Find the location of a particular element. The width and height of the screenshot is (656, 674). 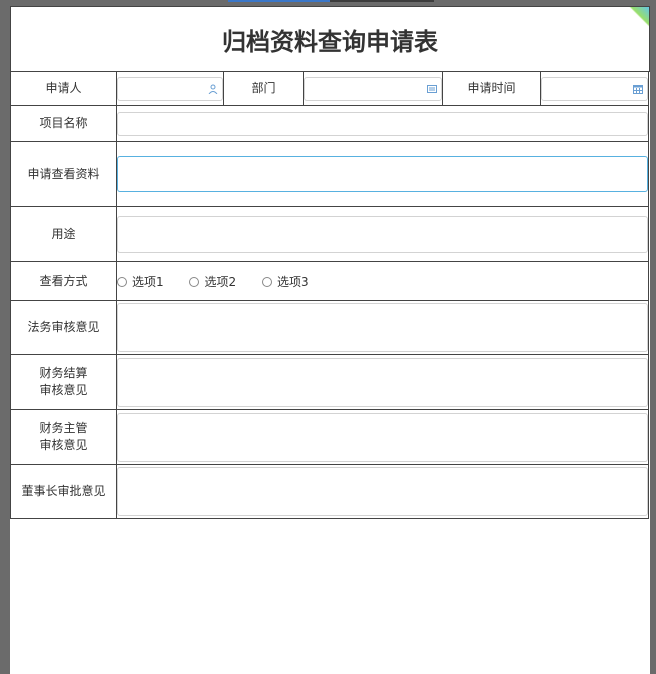

row-materials: 申请查看资料 is located at coordinates (329, 174).